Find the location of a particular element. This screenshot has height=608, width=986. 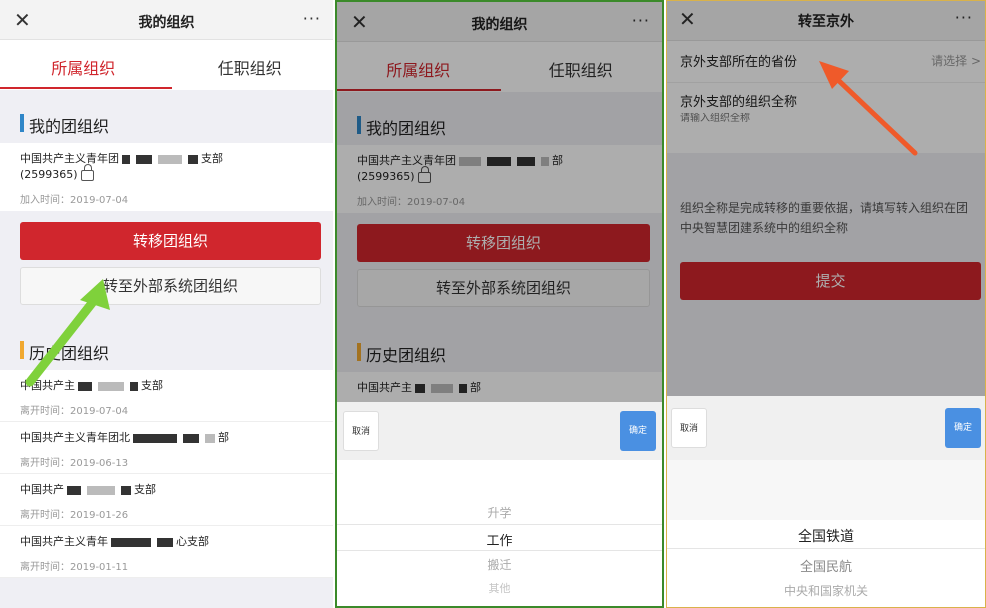

reason-picker-sheet: 取消 确定 升学 工作 搬迁 其他 is located at coordinates (499, 504).